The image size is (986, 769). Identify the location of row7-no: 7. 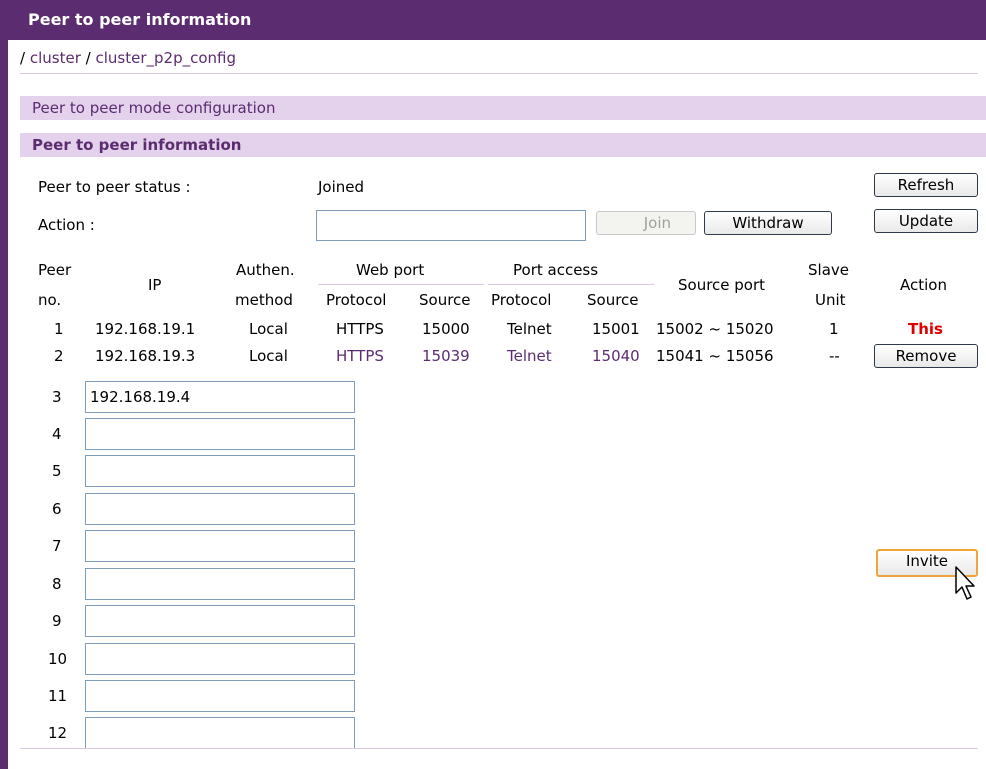
(57, 546).